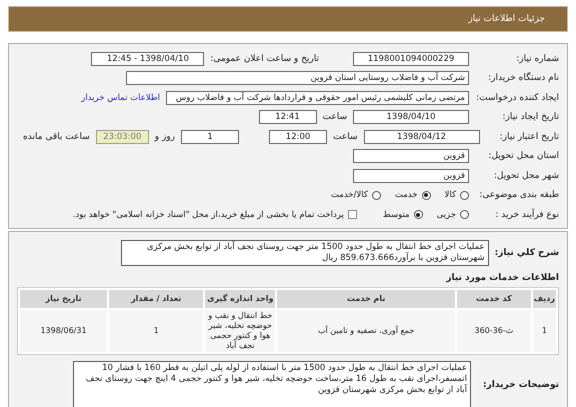 The image size is (576, 407). Describe the element at coordinates (264, 59) in the screenshot. I see `field-label: تاریخ و ساعت اعلان عمومی:` at that location.